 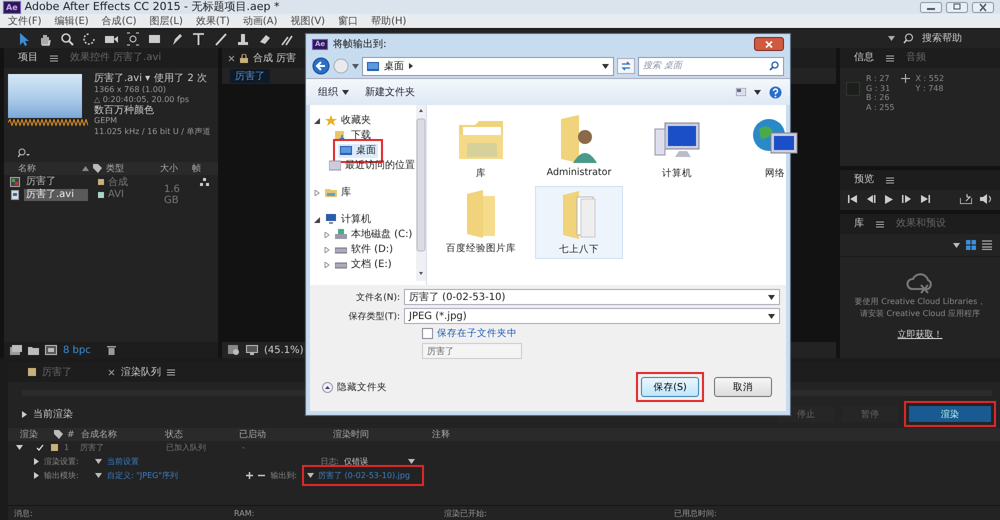 I want to click on column-header: 名称, so click(x=48, y=168).